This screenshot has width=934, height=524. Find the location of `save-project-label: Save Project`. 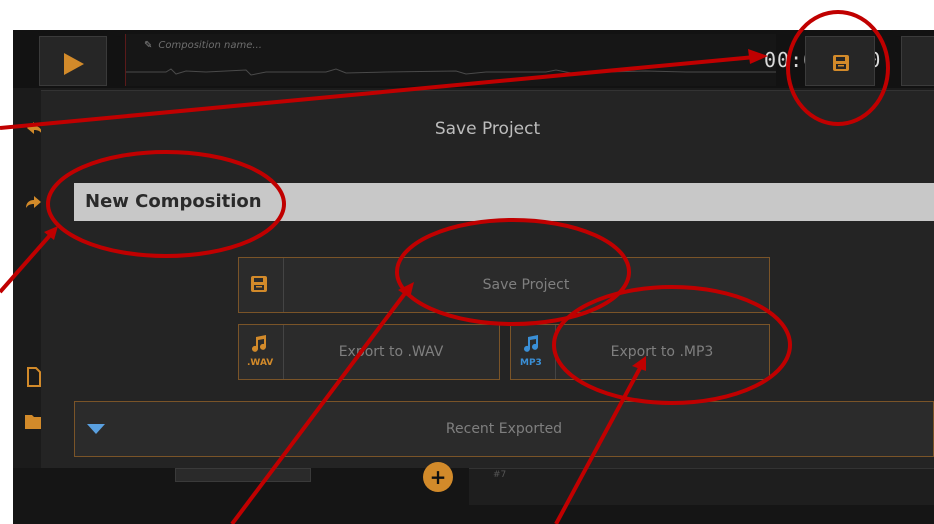

save-project-label: Save Project is located at coordinates (526, 285).